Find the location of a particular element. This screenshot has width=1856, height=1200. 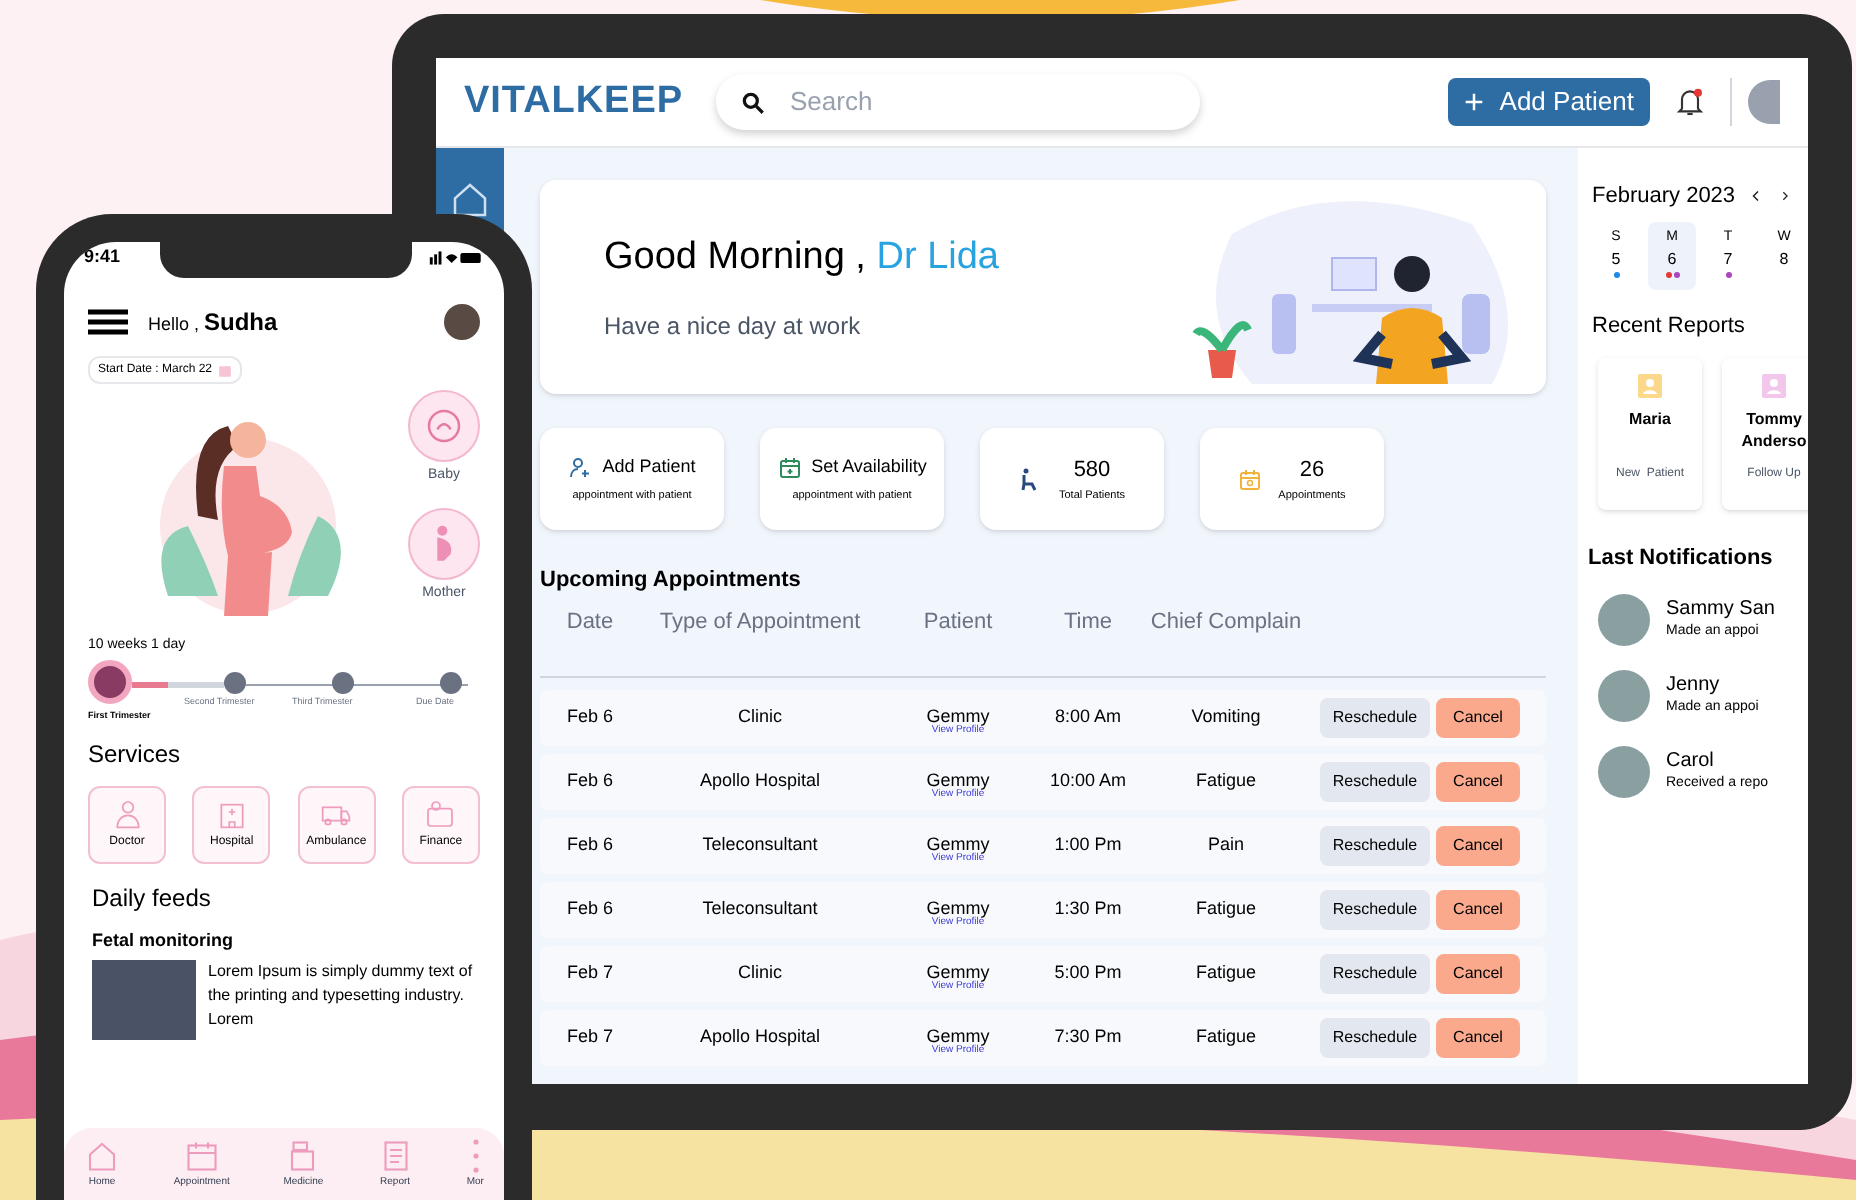

table-cell-text: 1:30 Pm is located at coordinates (1088, 908).